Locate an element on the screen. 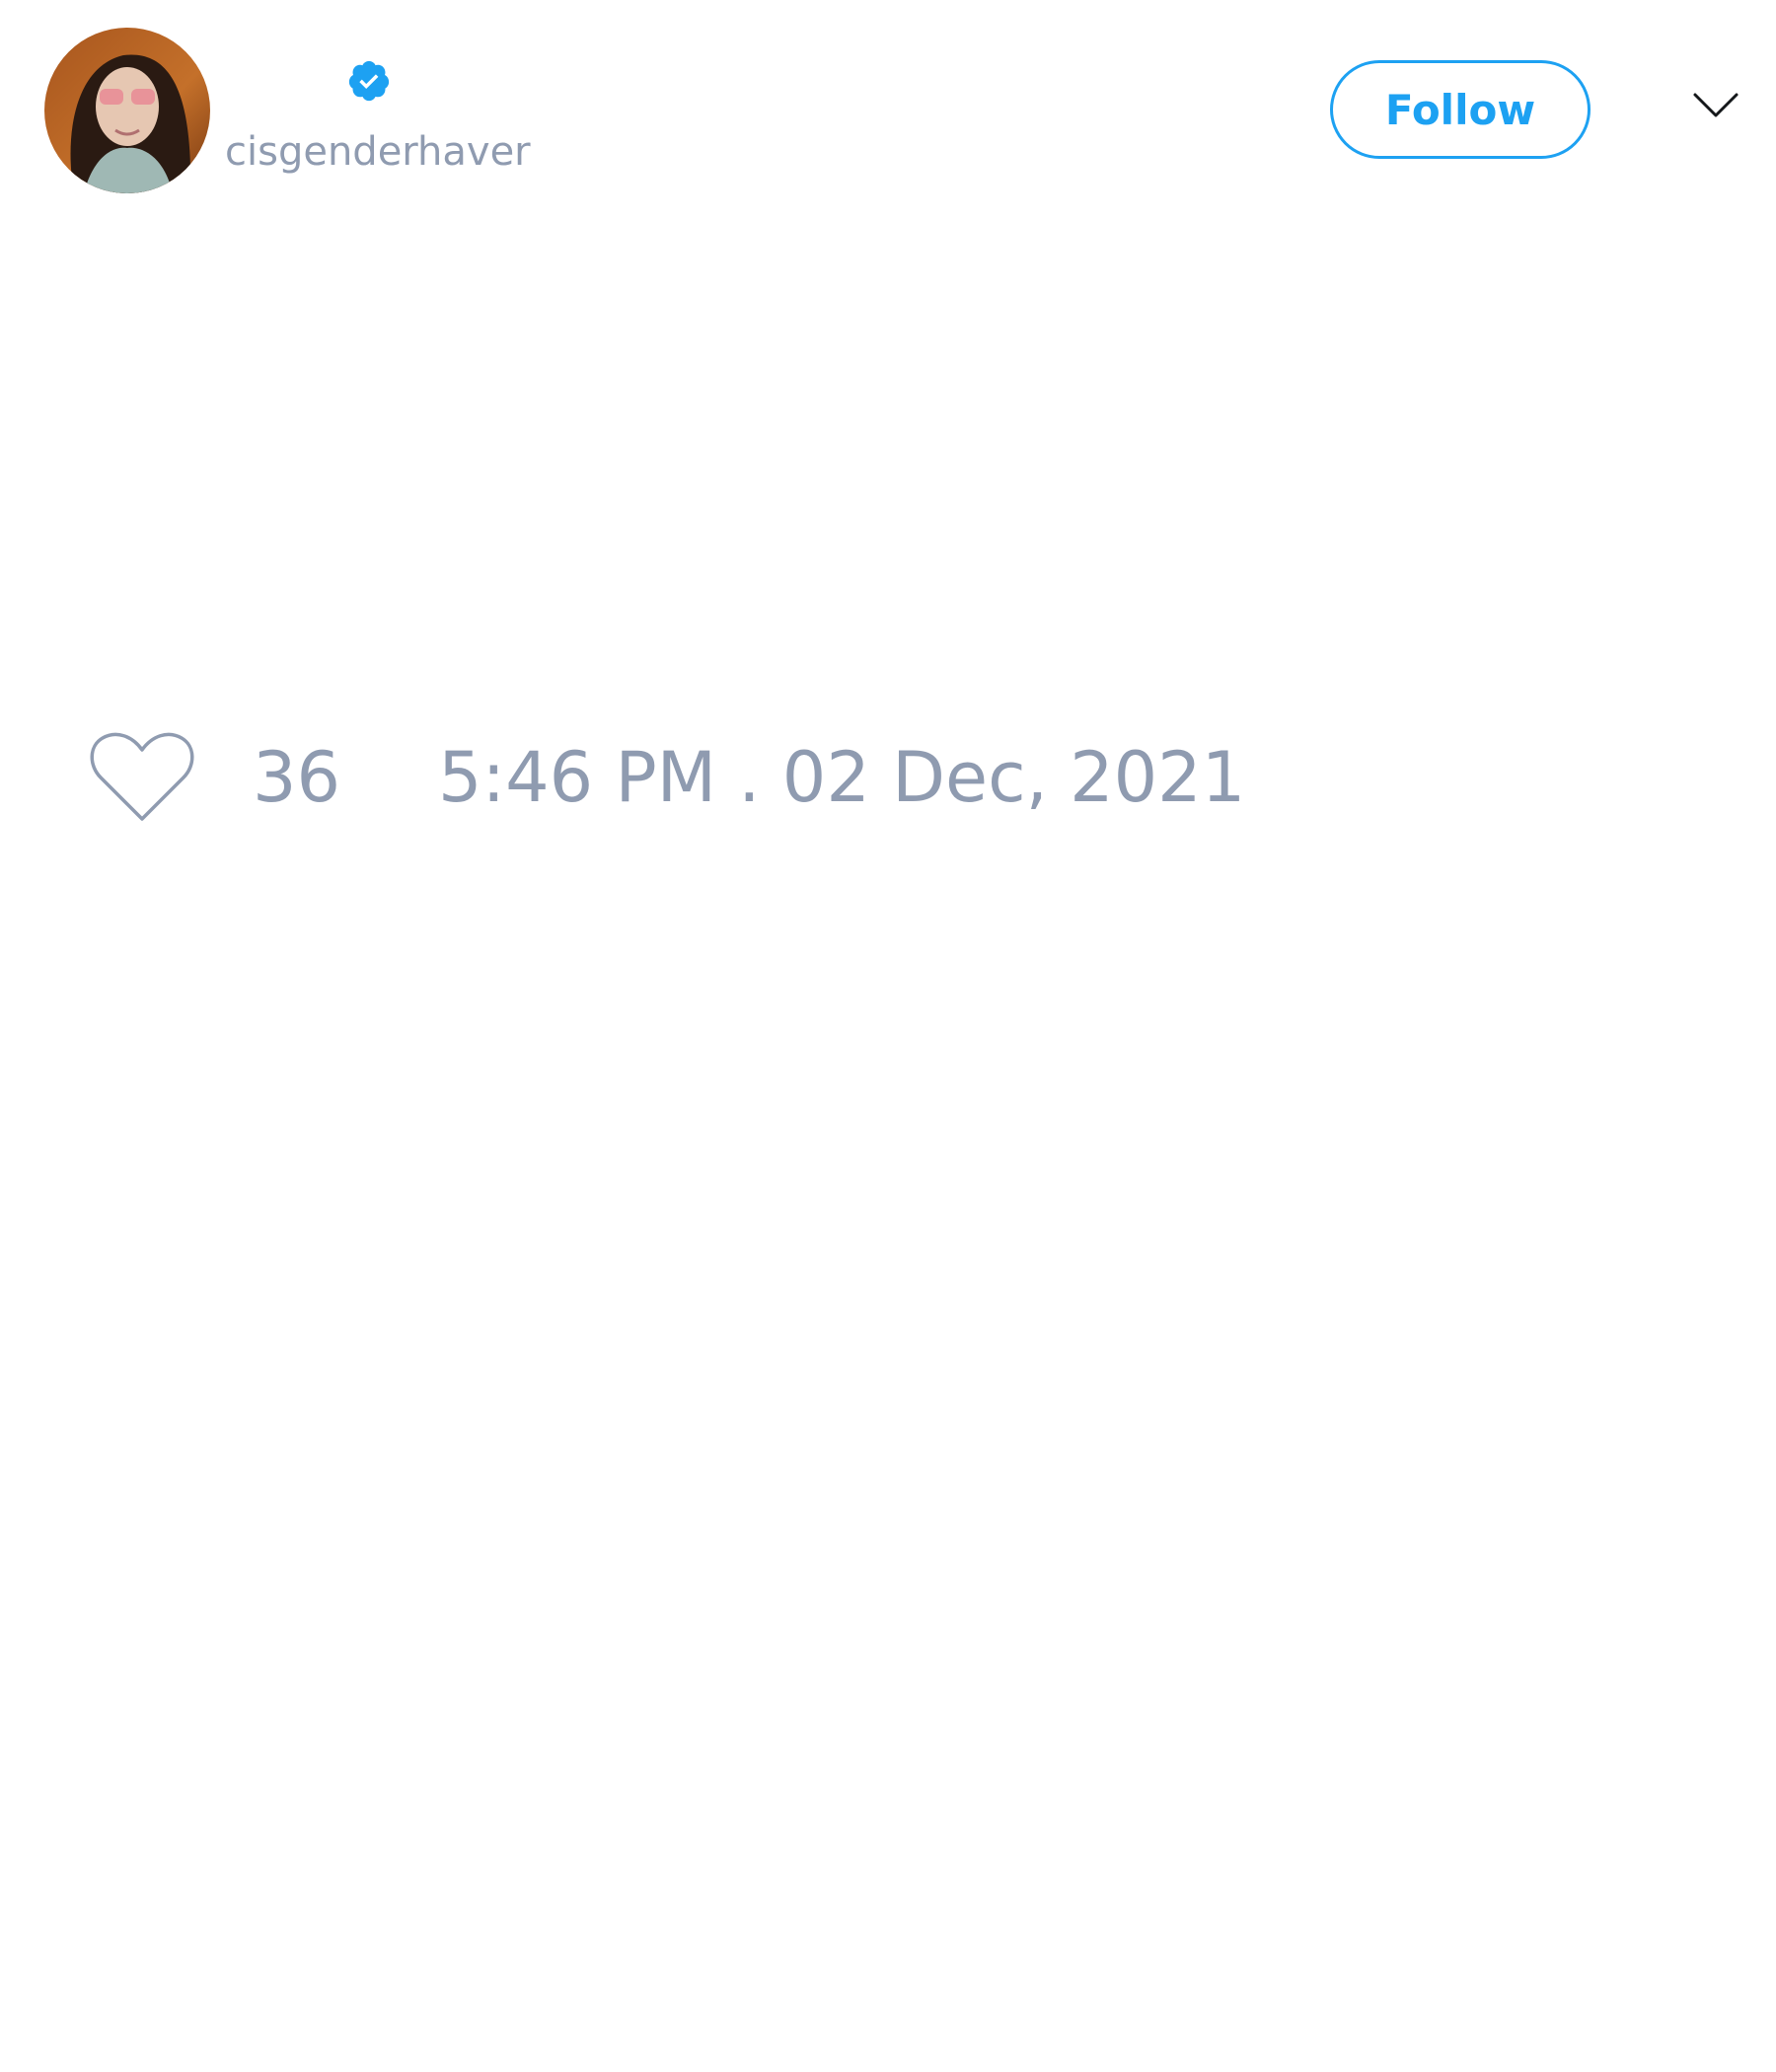 This screenshot has height=2072, width=1776. like-count: 36 is located at coordinates (297, 777).